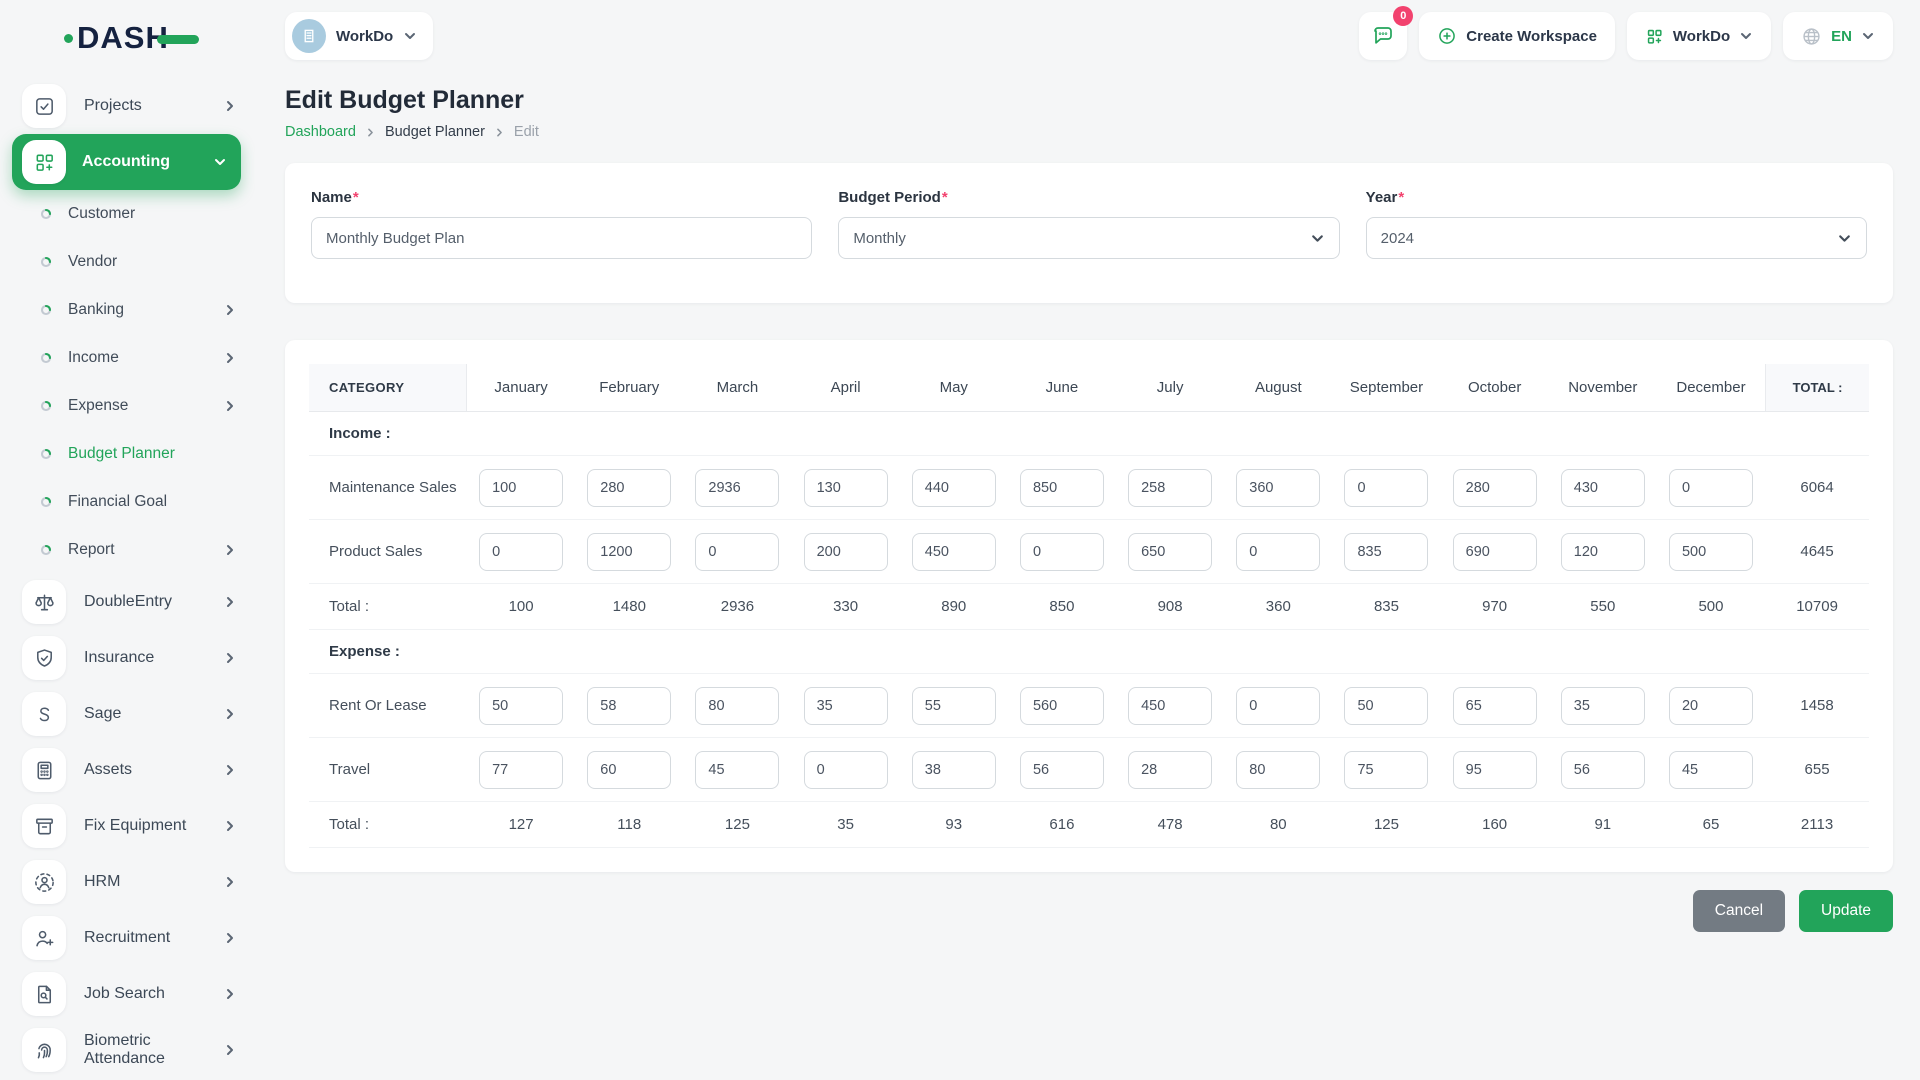 The height and width of the screenshot is (1080, 1920). I want to click on workspace-switcher: WorkDo, so click(359, 36).